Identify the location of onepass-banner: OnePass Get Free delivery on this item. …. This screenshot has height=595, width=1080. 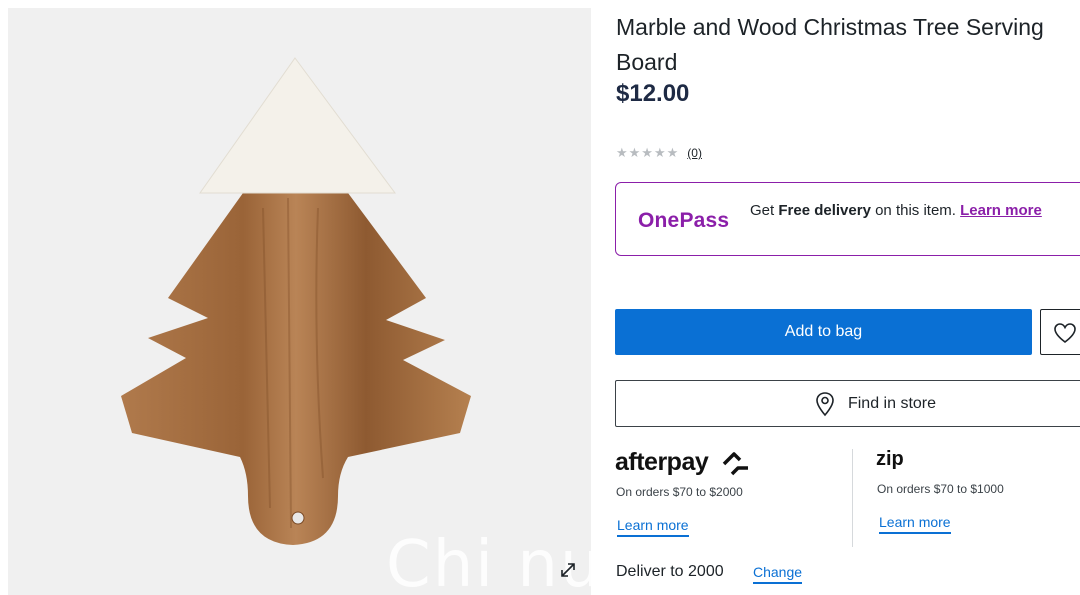
(847, 219).